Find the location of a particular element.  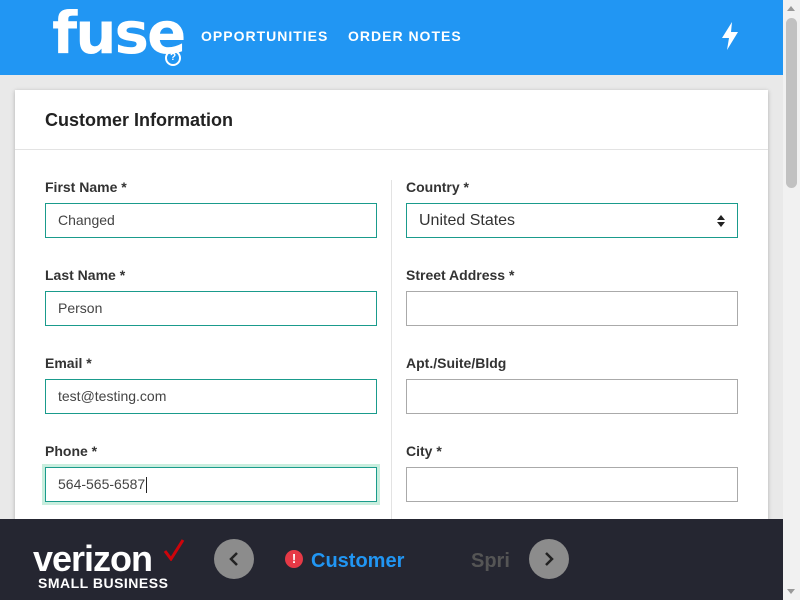

first-name-input: Changed is located at coordinates (211, 220).